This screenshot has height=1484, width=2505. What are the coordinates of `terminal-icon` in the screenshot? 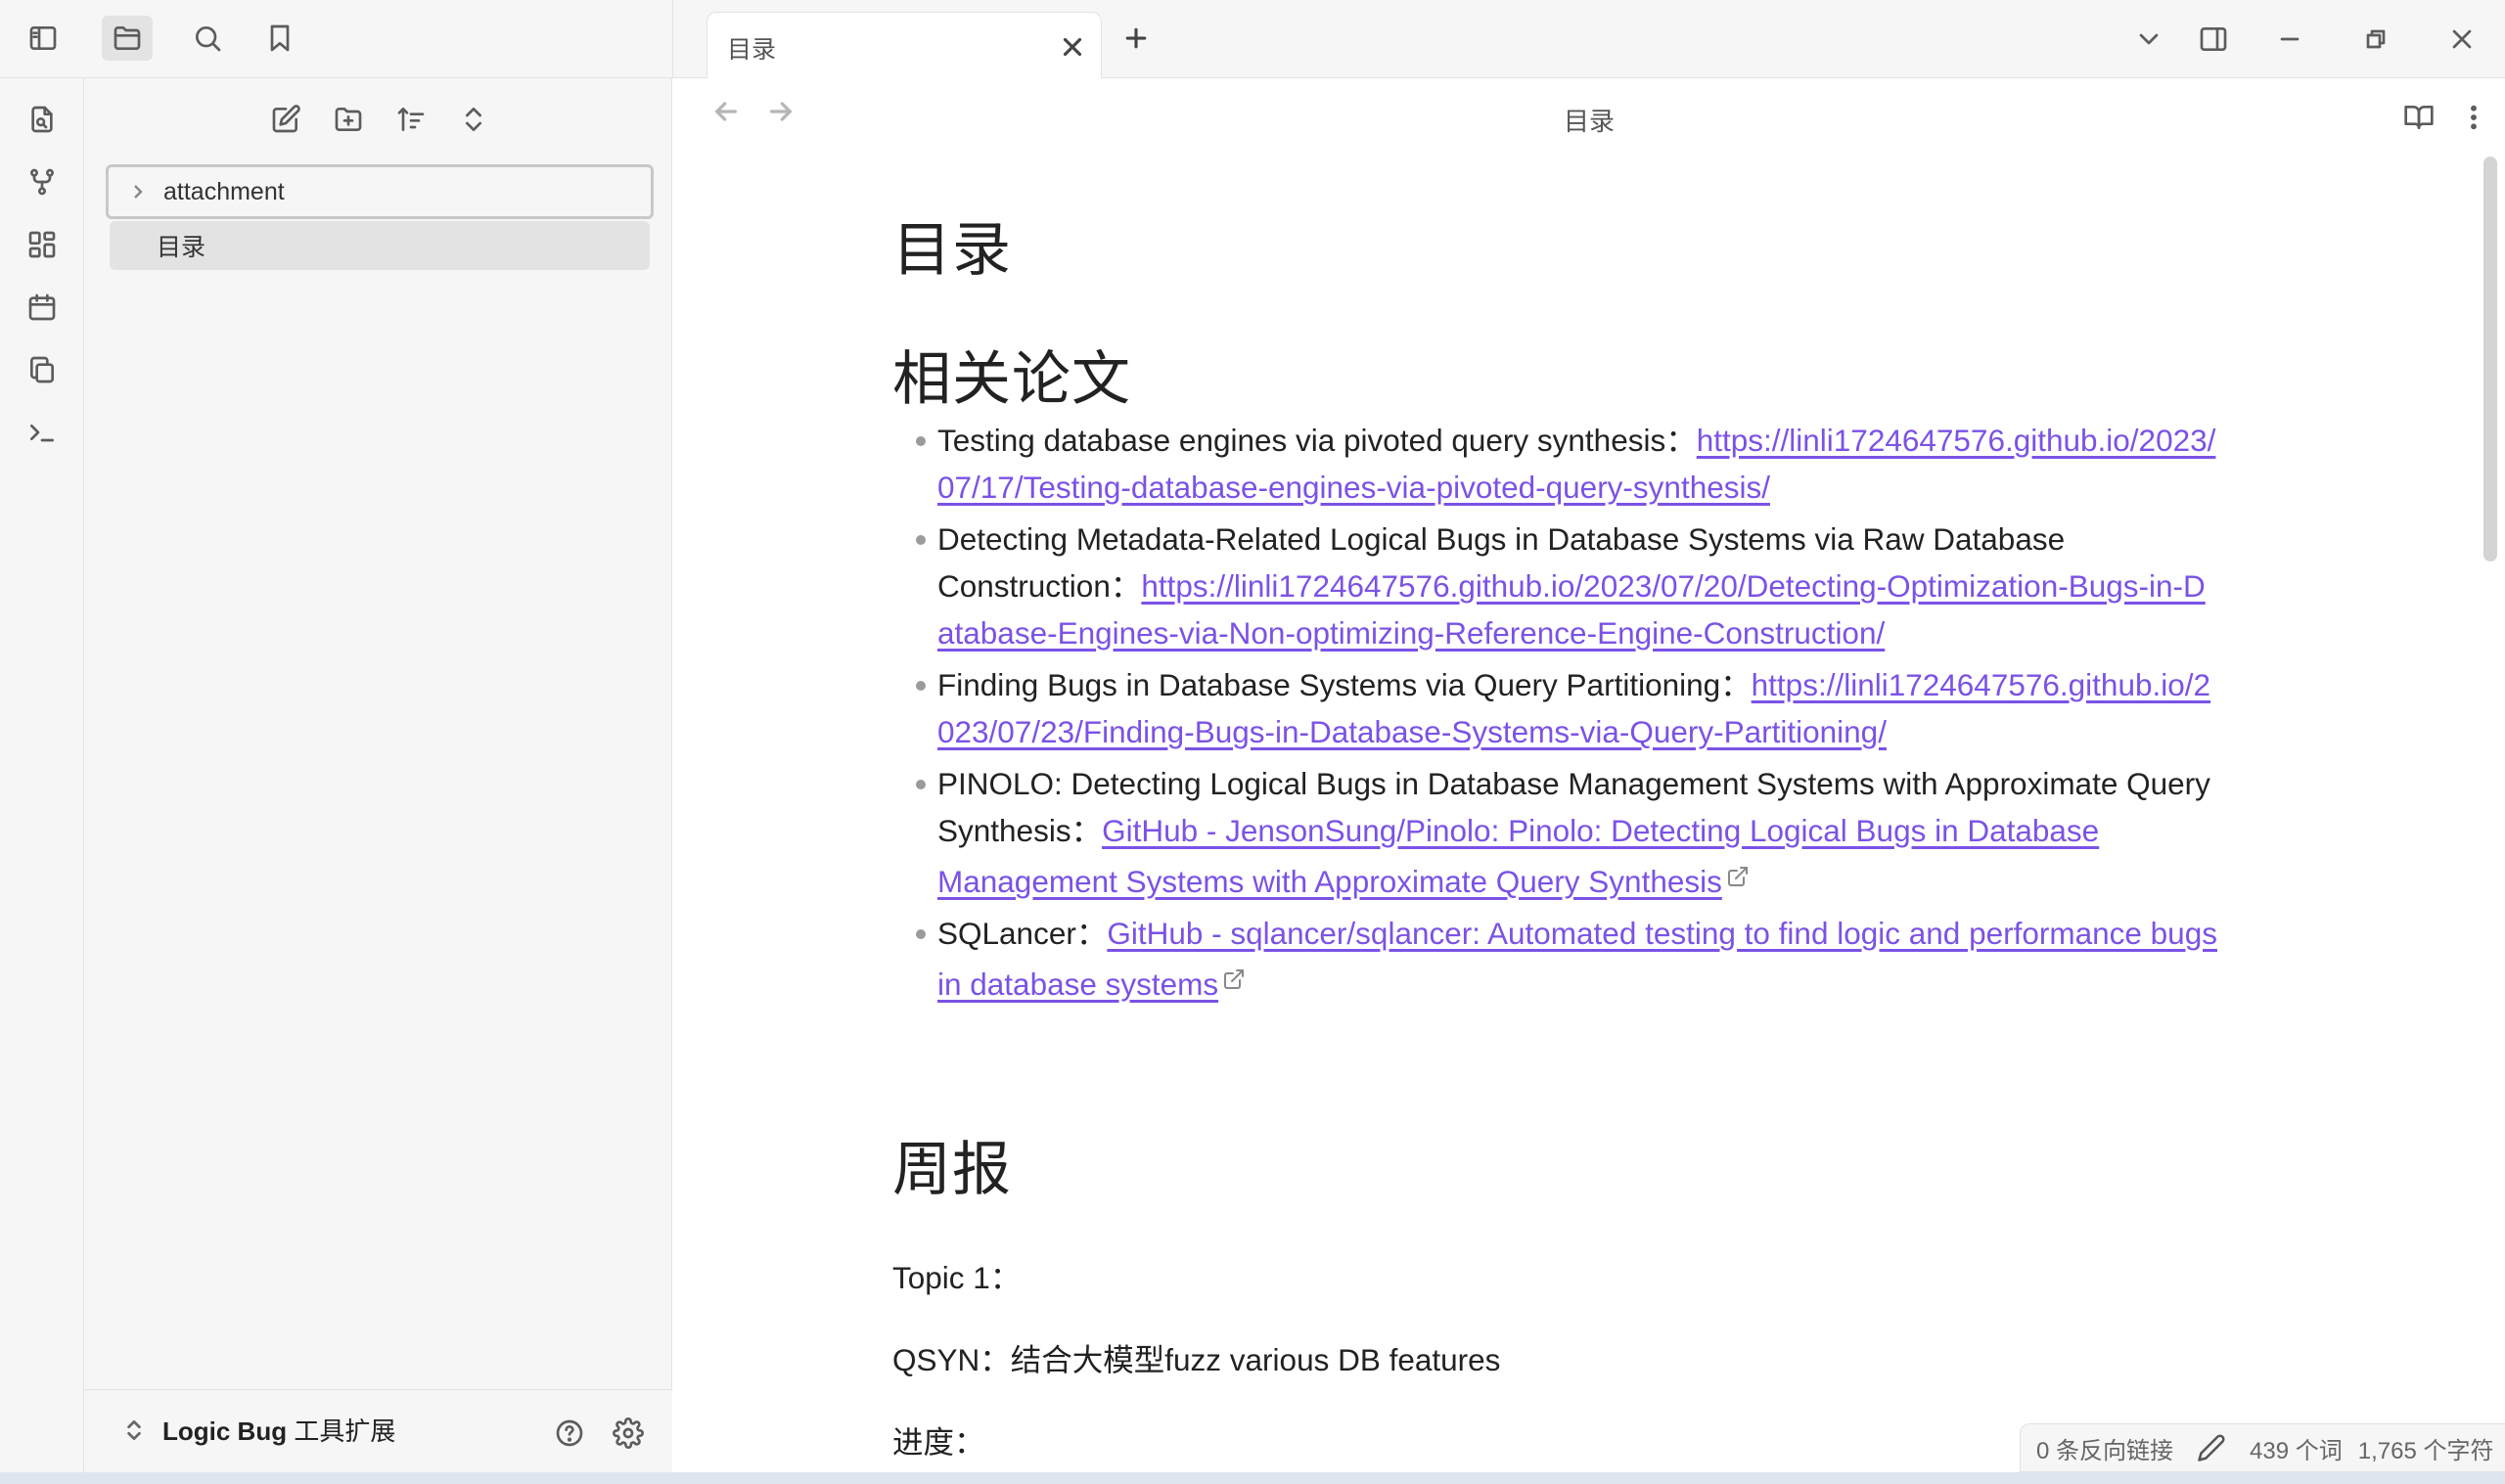 It's located at (42, 433).